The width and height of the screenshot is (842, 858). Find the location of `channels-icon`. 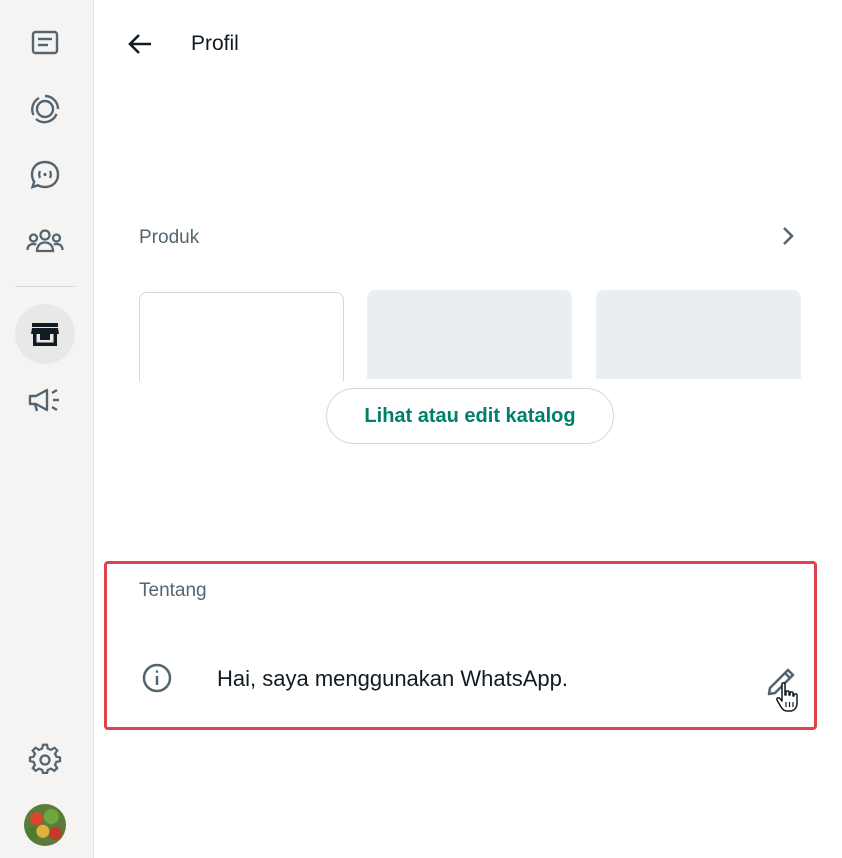

channels-icon is located at coordinates (45, 174).